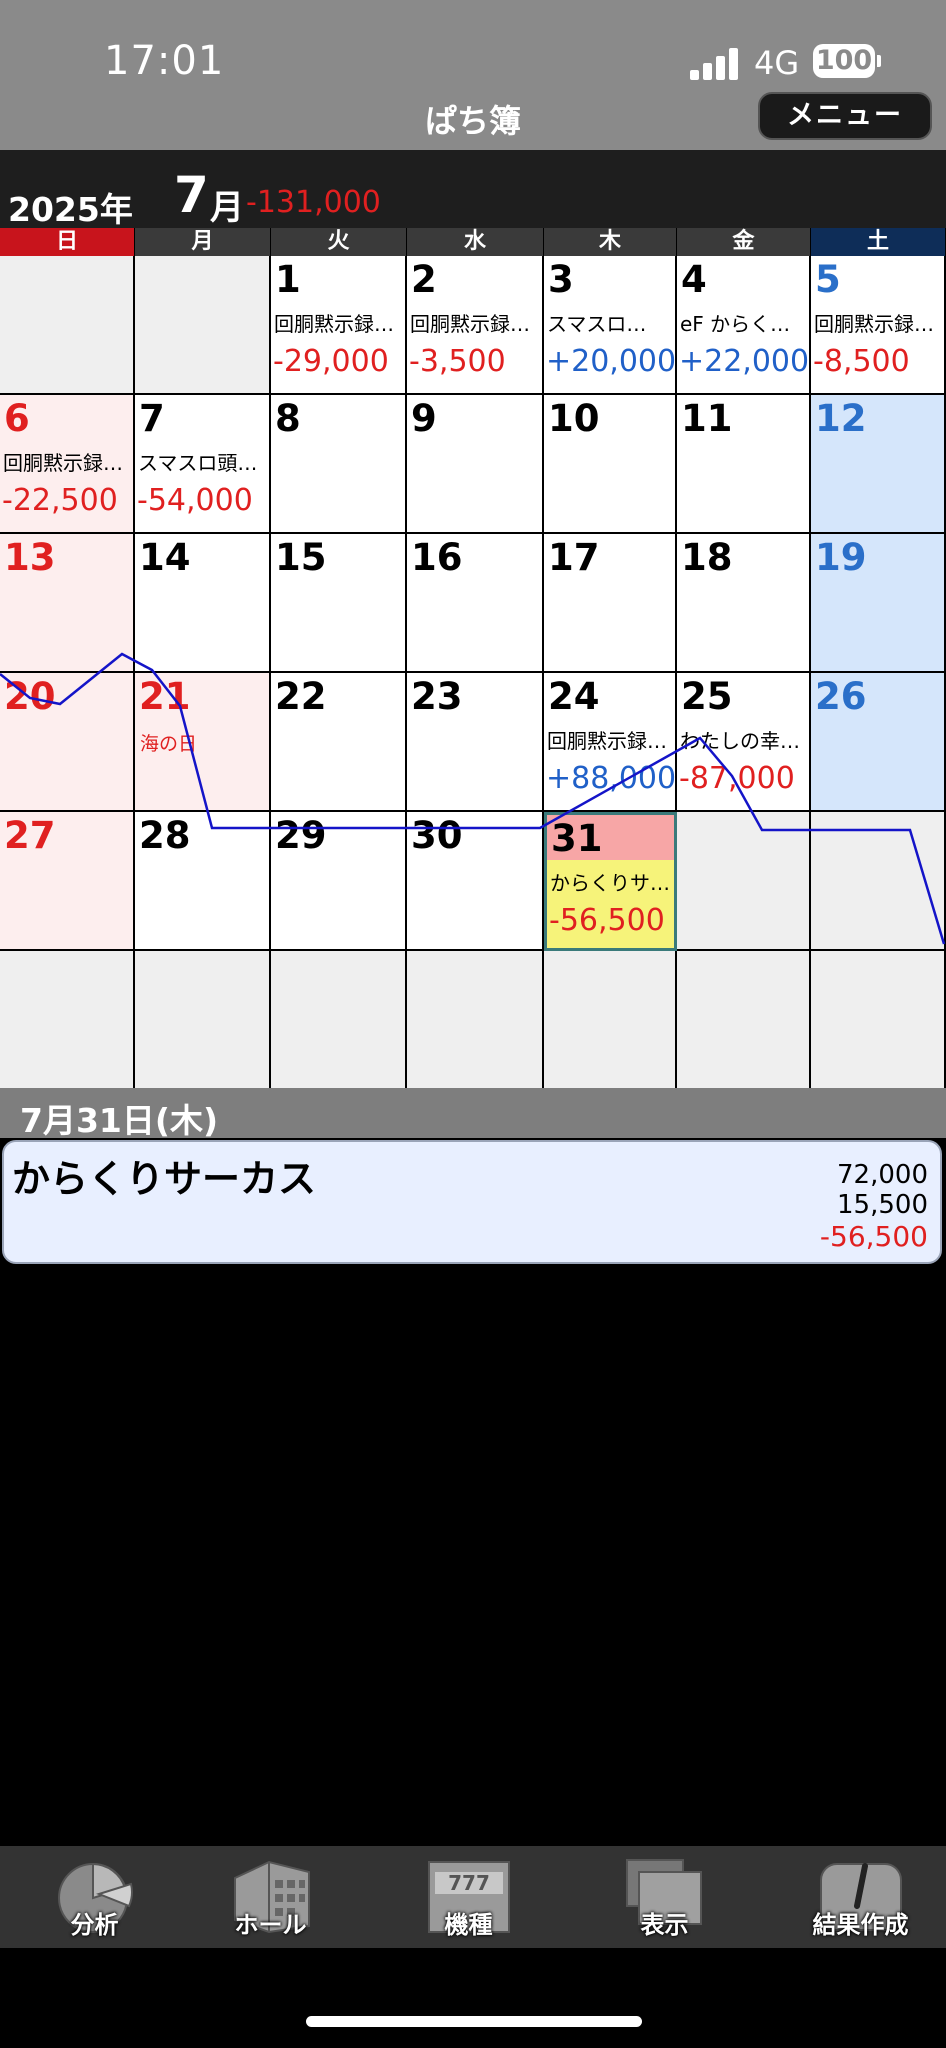 This screenshot has height=2048, width=946. Describe the element at coordinates (424, 279) in the screenshot. I see `day-number: 2` at that location.